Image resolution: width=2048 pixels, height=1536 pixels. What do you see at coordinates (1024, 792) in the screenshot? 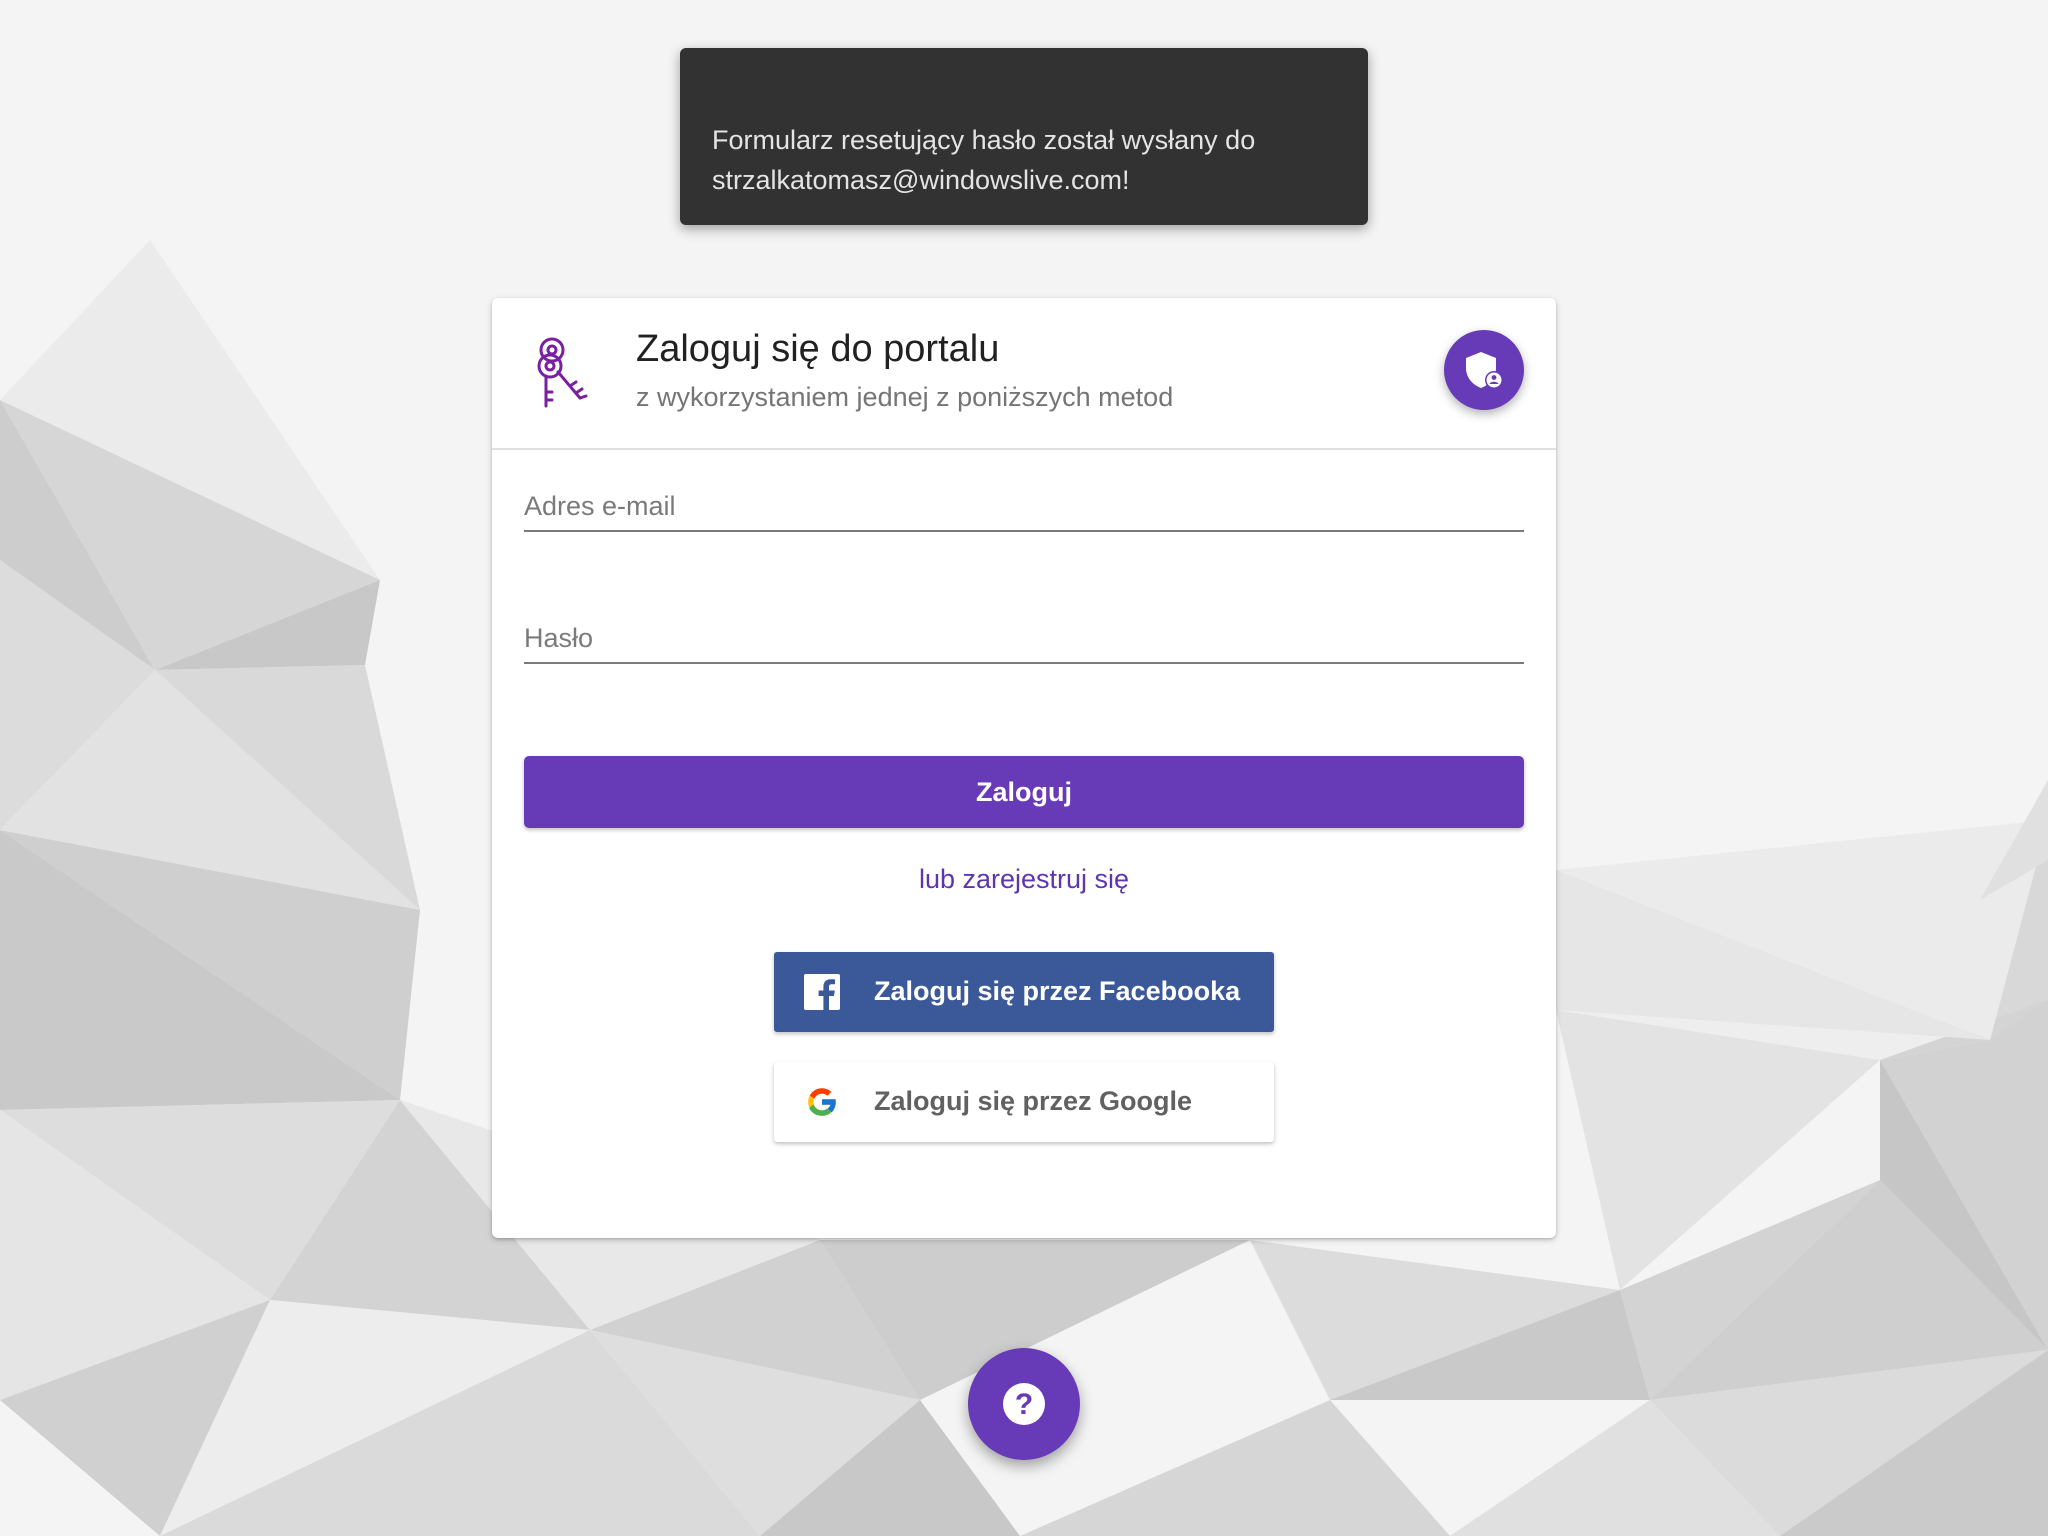
I see `login-button: Zaloguj` at bounding box center [1024, 792].